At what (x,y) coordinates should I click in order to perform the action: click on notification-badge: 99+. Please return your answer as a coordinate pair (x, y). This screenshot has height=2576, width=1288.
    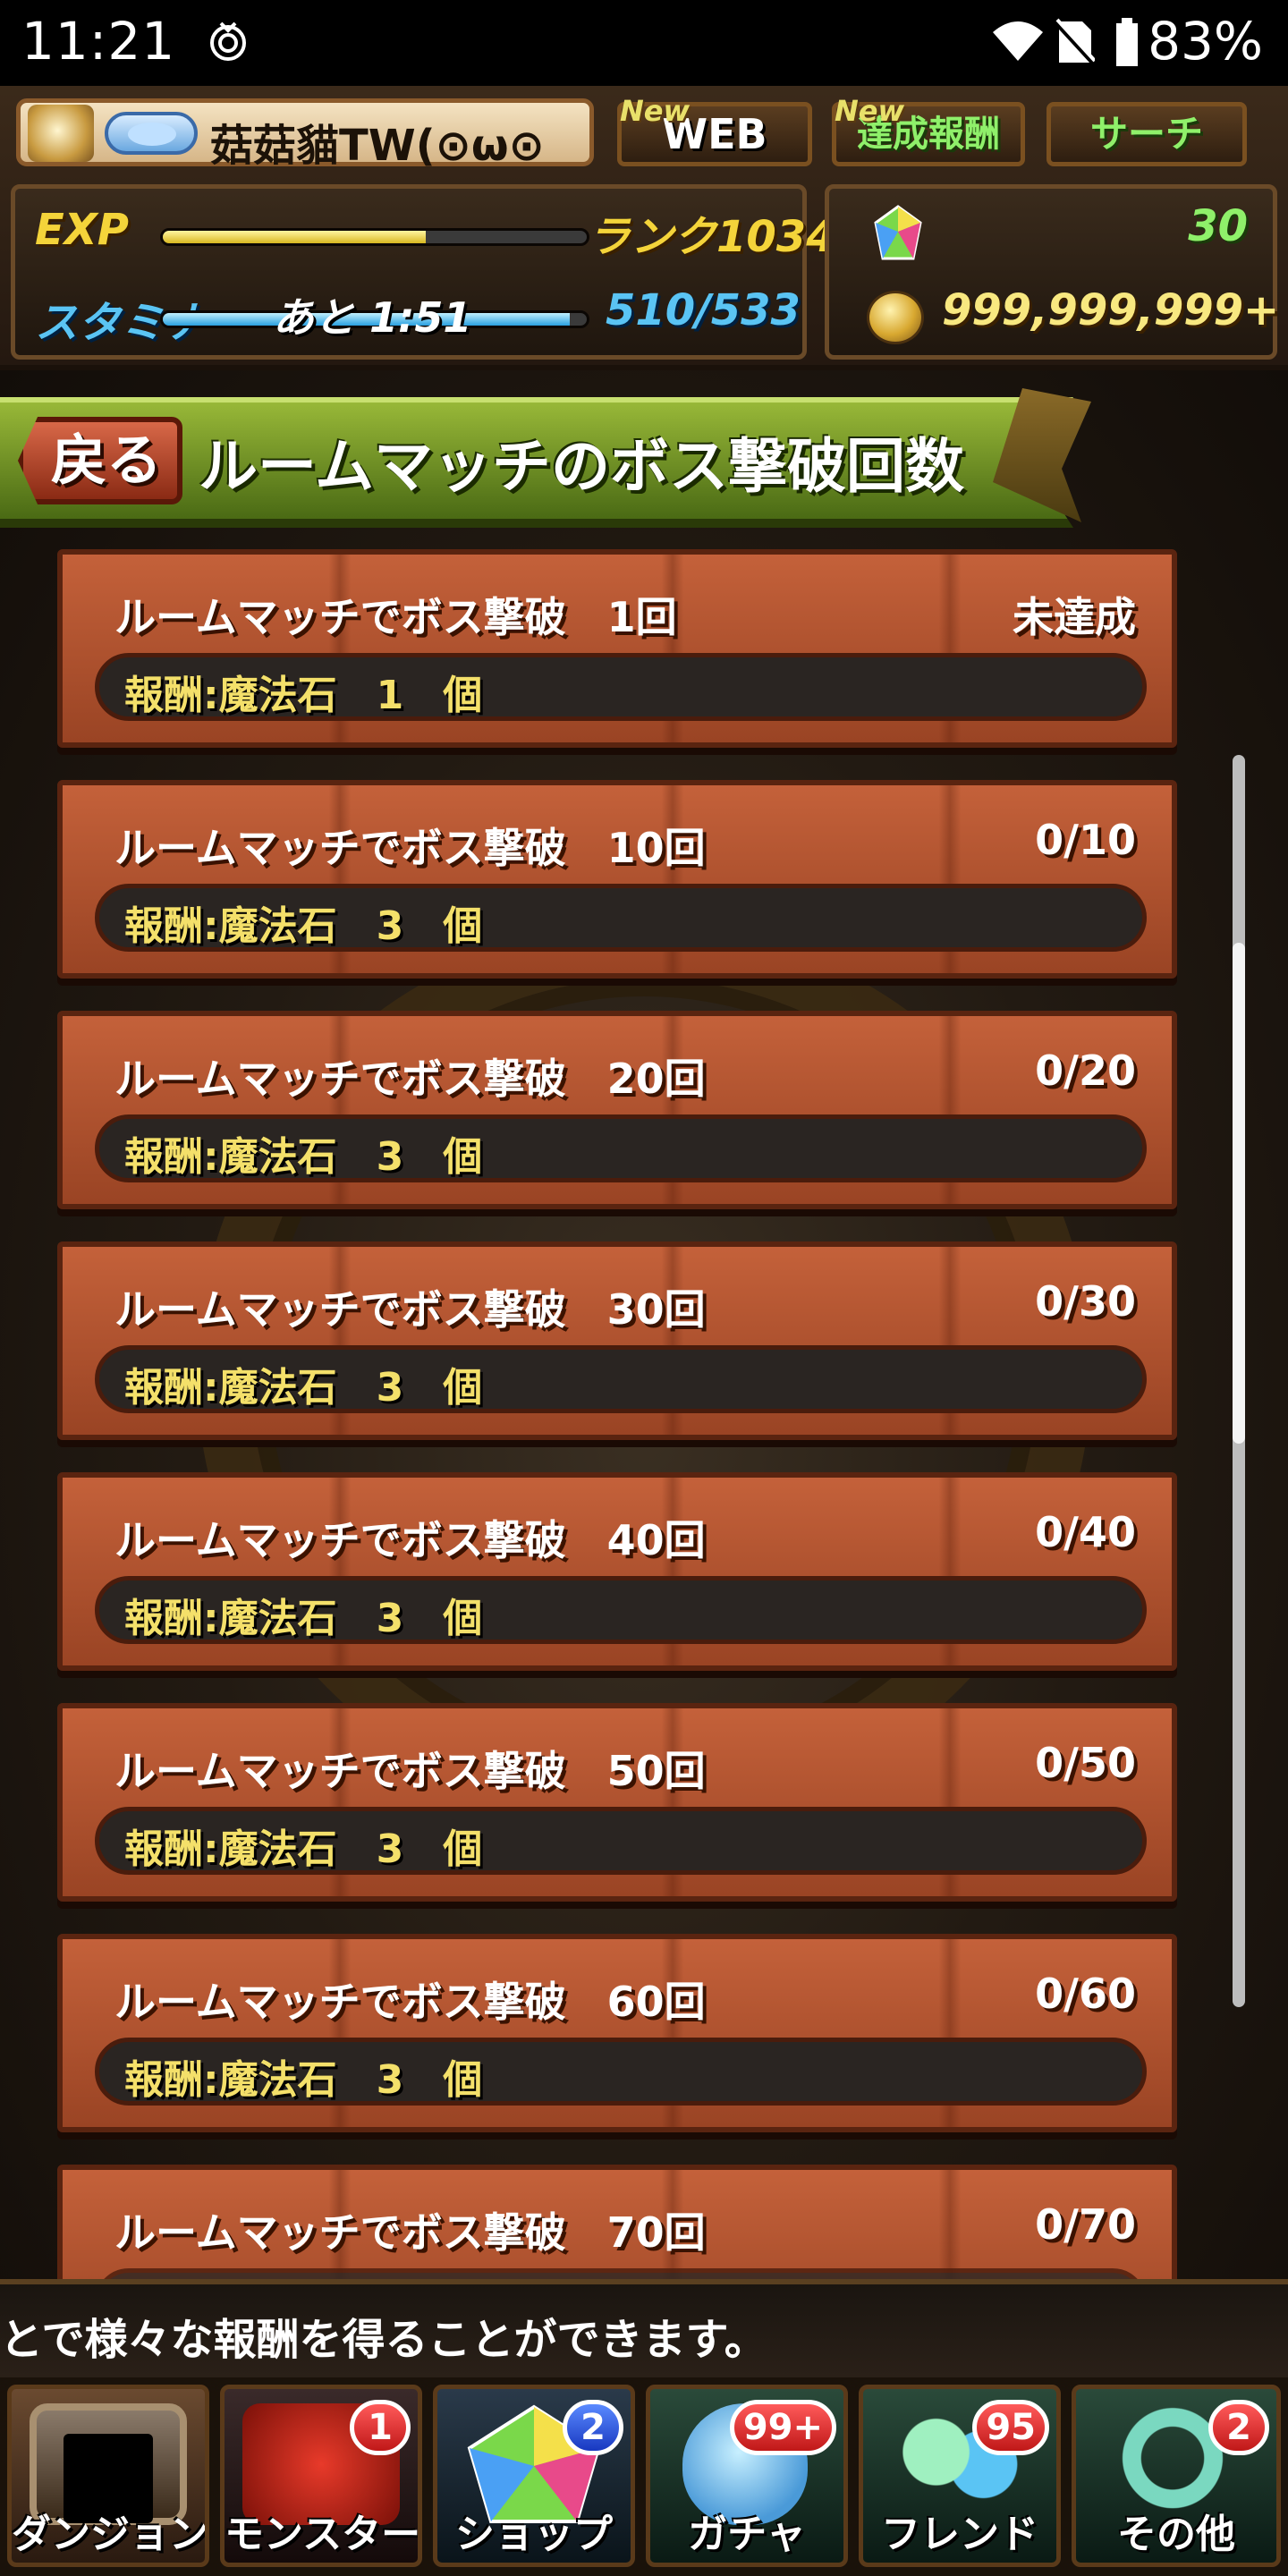
    Looking at the image, I should click on (782, 2427).